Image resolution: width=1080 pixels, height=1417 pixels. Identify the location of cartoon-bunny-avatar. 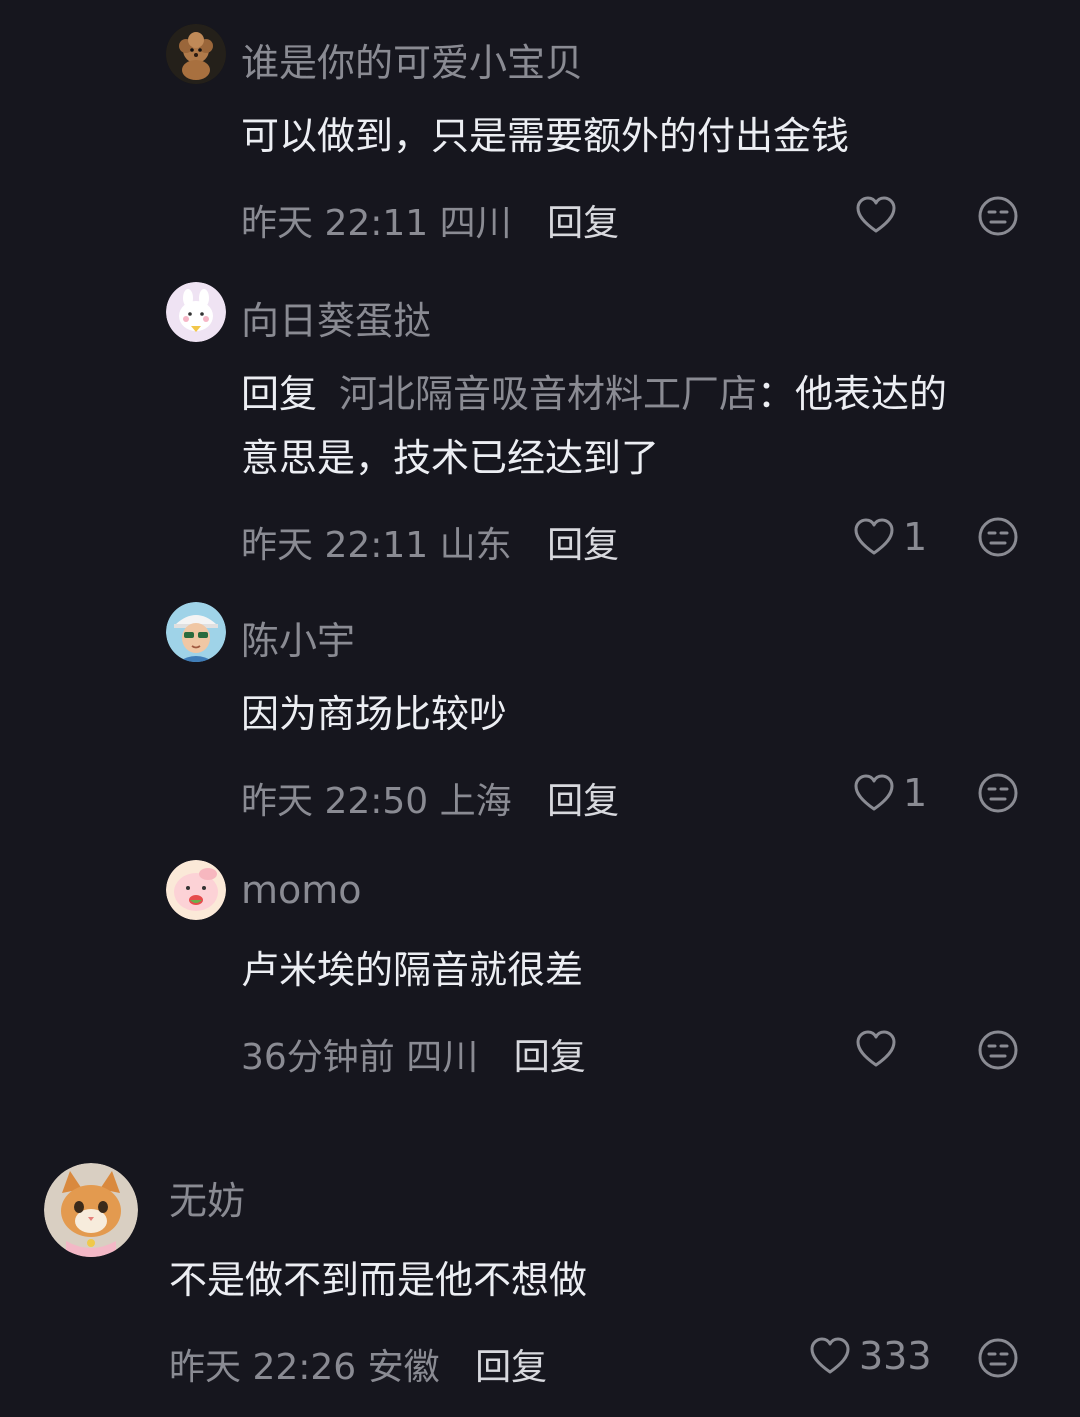
(196, 312).